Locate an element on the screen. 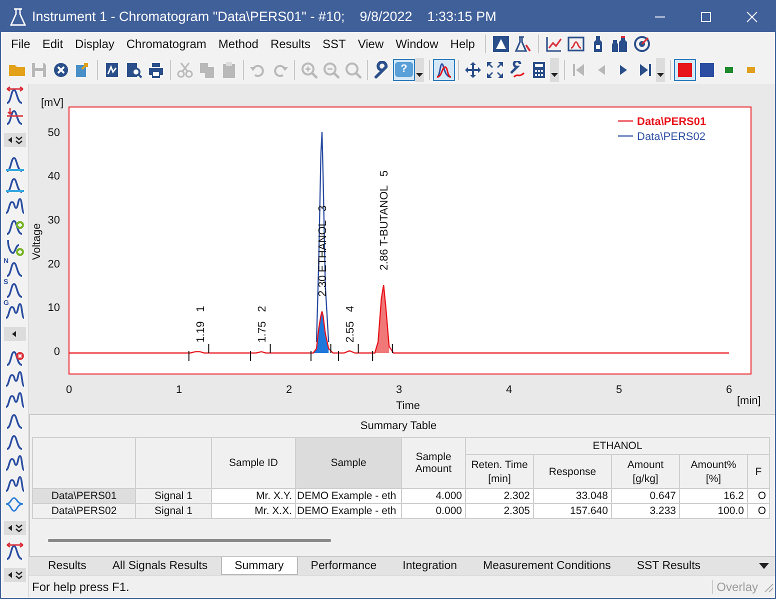 Image resolution: width=776 pixels, height=599 pixels. table-cell: 0.000 is located at coordinates (434, 511).